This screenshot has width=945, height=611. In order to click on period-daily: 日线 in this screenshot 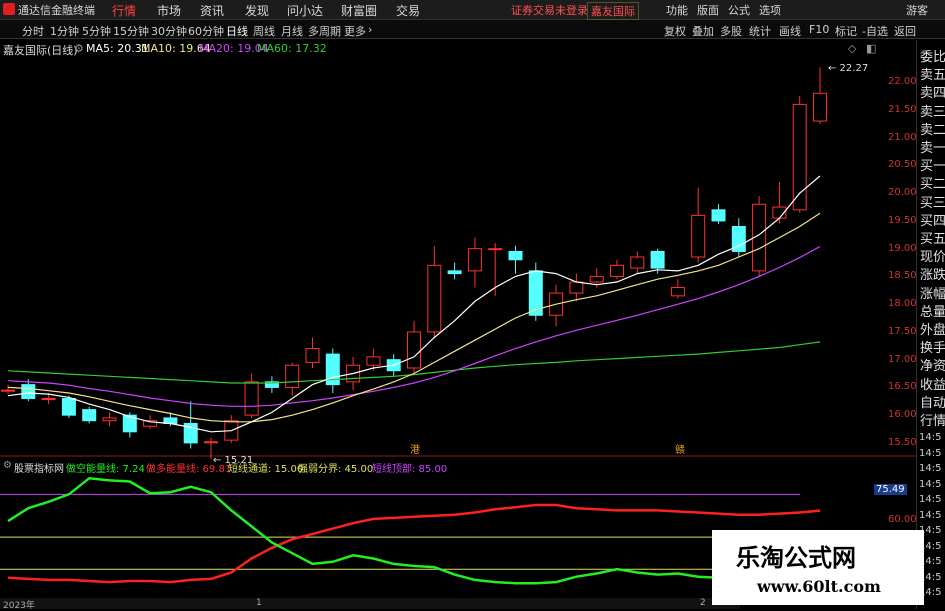, I will do `click(237, 31)`.